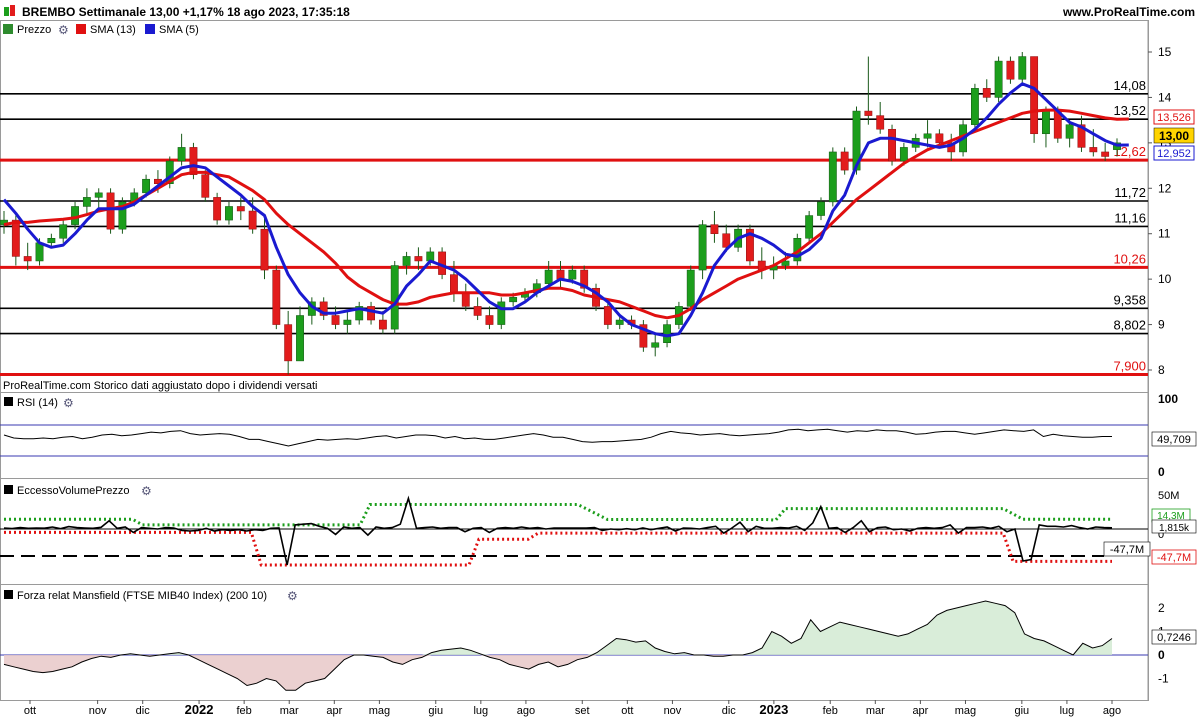 Image resolution: width=1200 pixels, height=725 pixels. I want to click on evp-value-text: 1,815k, so click(1174, 528).